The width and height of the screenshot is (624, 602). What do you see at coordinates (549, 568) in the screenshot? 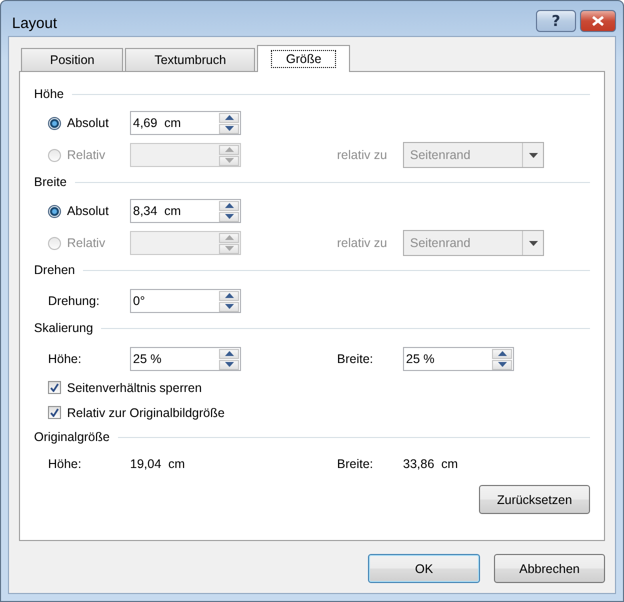
I see `cancel-button: Abbrechen` at bounding box center [549, 568].